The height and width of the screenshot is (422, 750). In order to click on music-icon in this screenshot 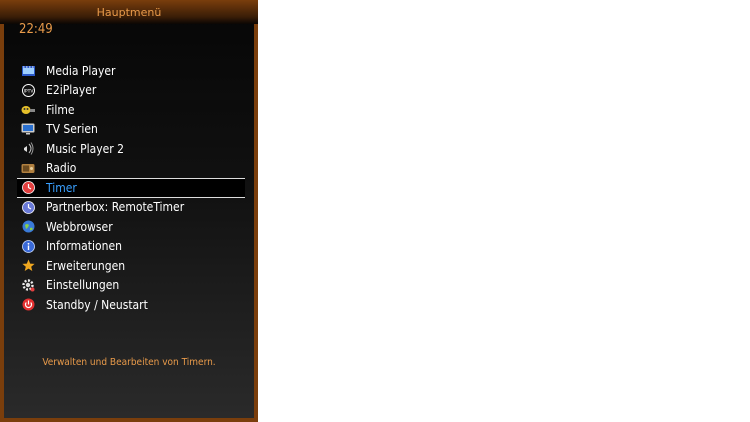, I will do `click(28, 149)`.